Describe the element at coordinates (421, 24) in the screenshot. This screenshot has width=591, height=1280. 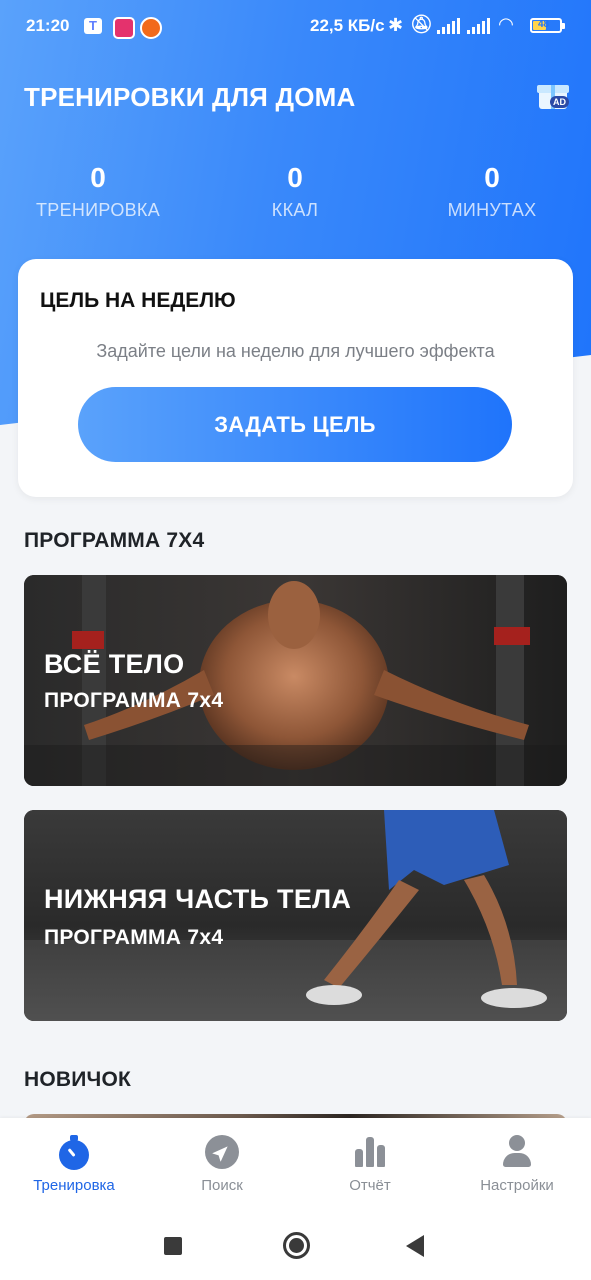
I see `muted-bell-icon: 🔕︎` at that location.